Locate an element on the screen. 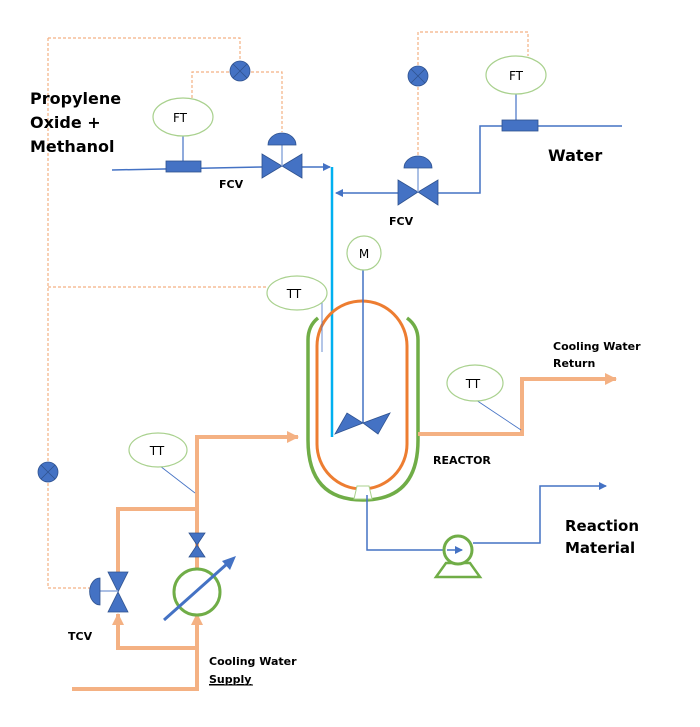 This screenshot has width=700, height=727. ft2-bubble: FT is located at coordinates (516, 75).